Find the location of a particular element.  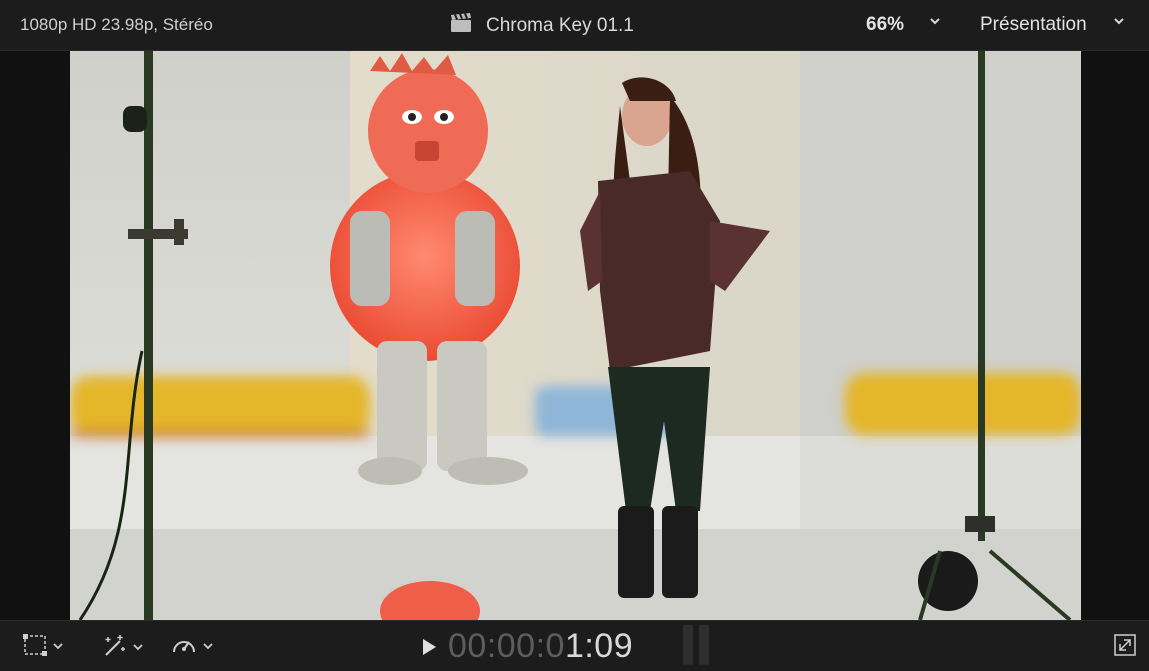

fullscreen-icon is located at coordinates (1125, 647).